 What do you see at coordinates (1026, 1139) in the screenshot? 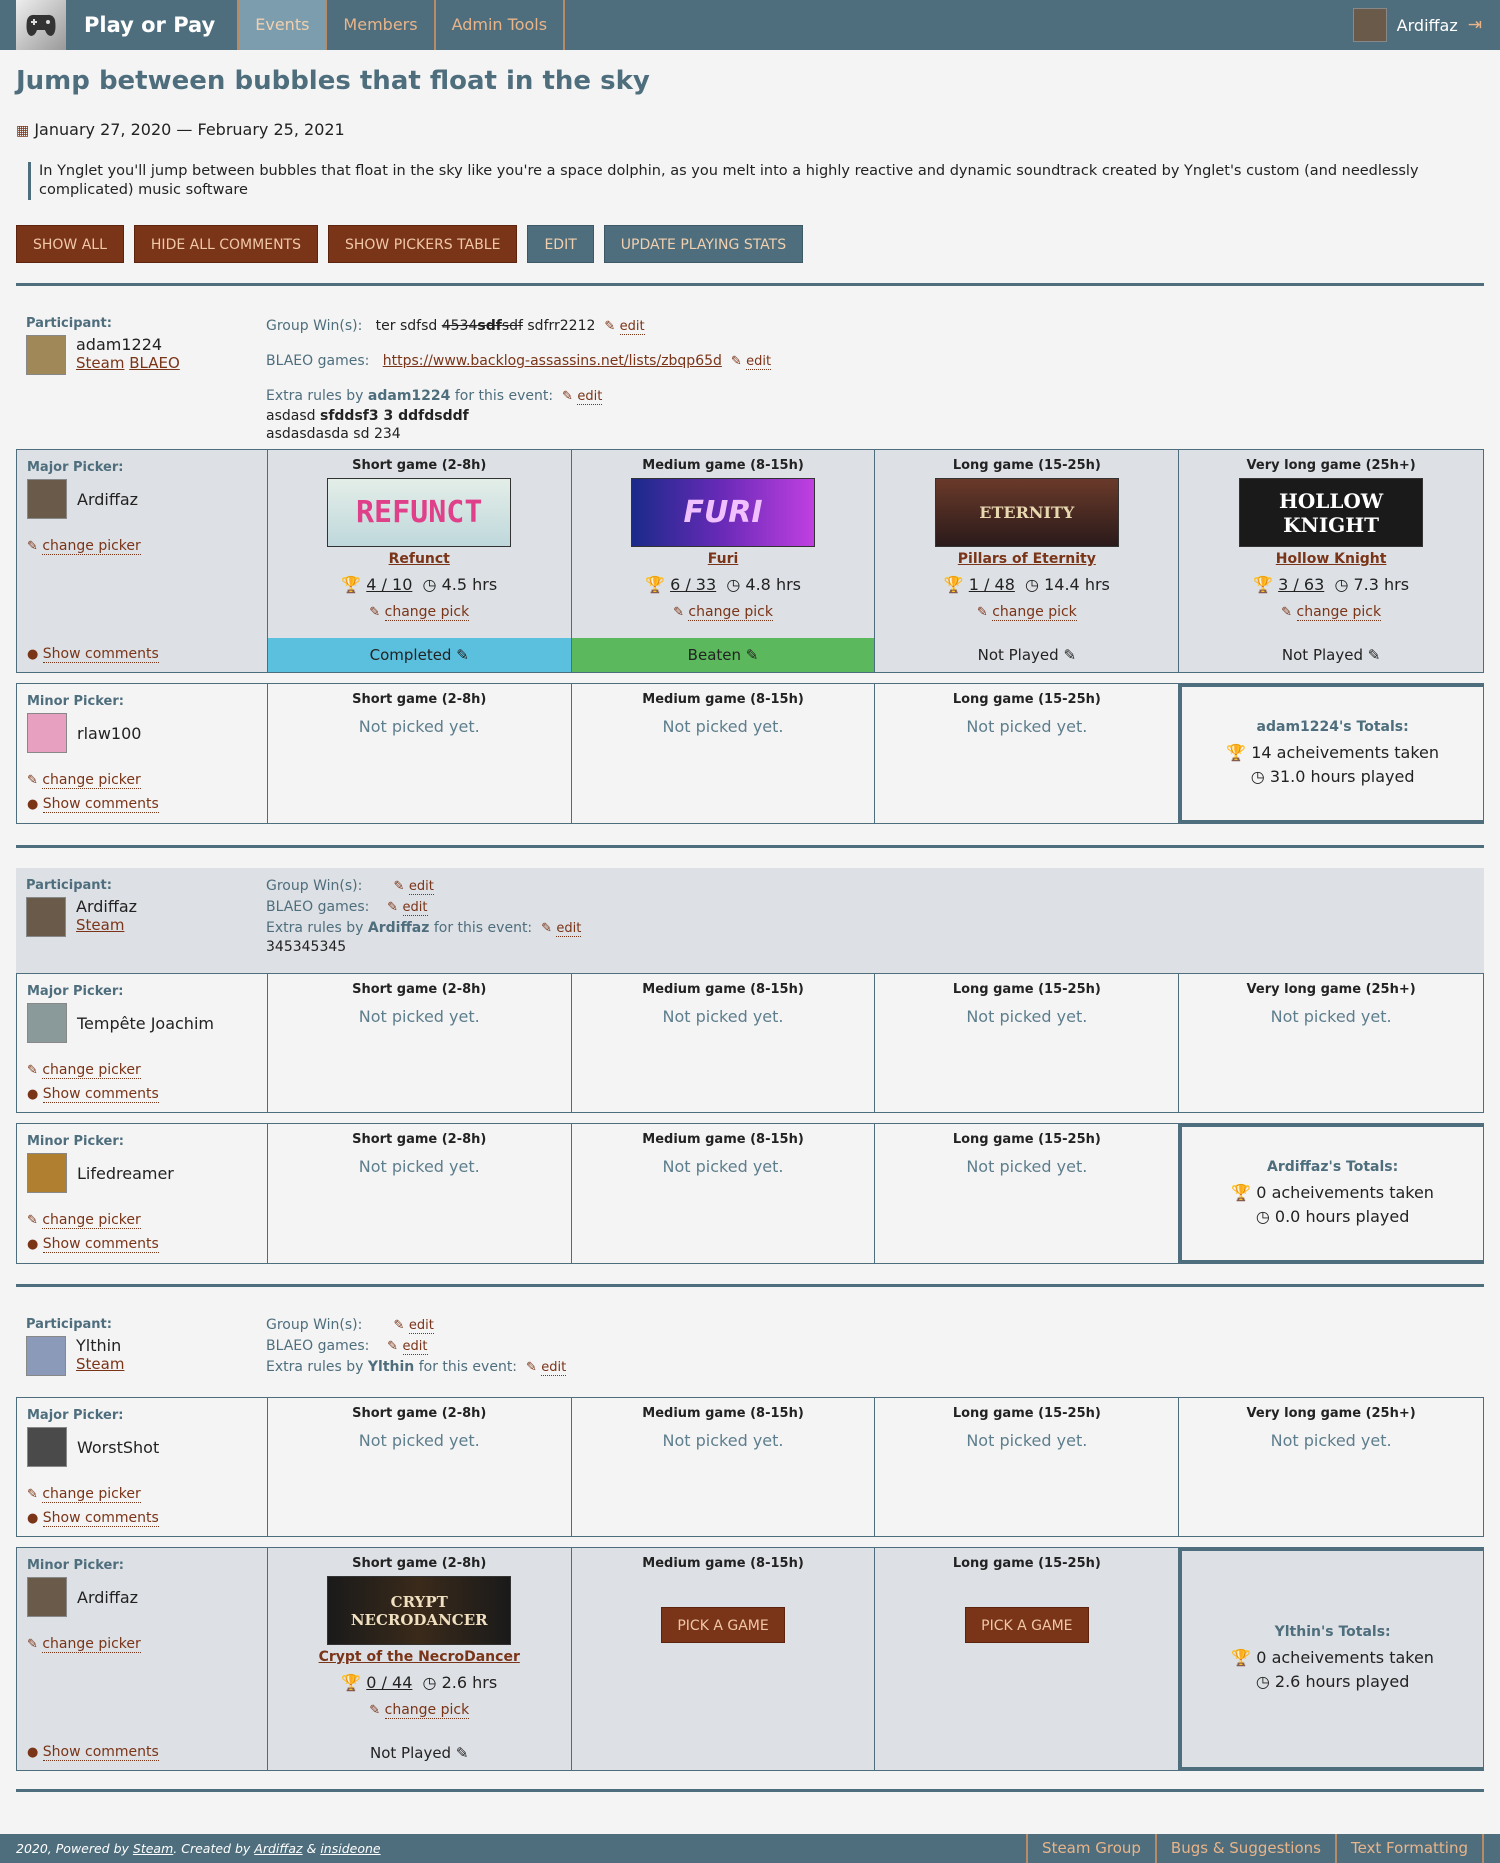
I see `category-header: Long game (15-25h)` at bounding box center [1026, 1139].